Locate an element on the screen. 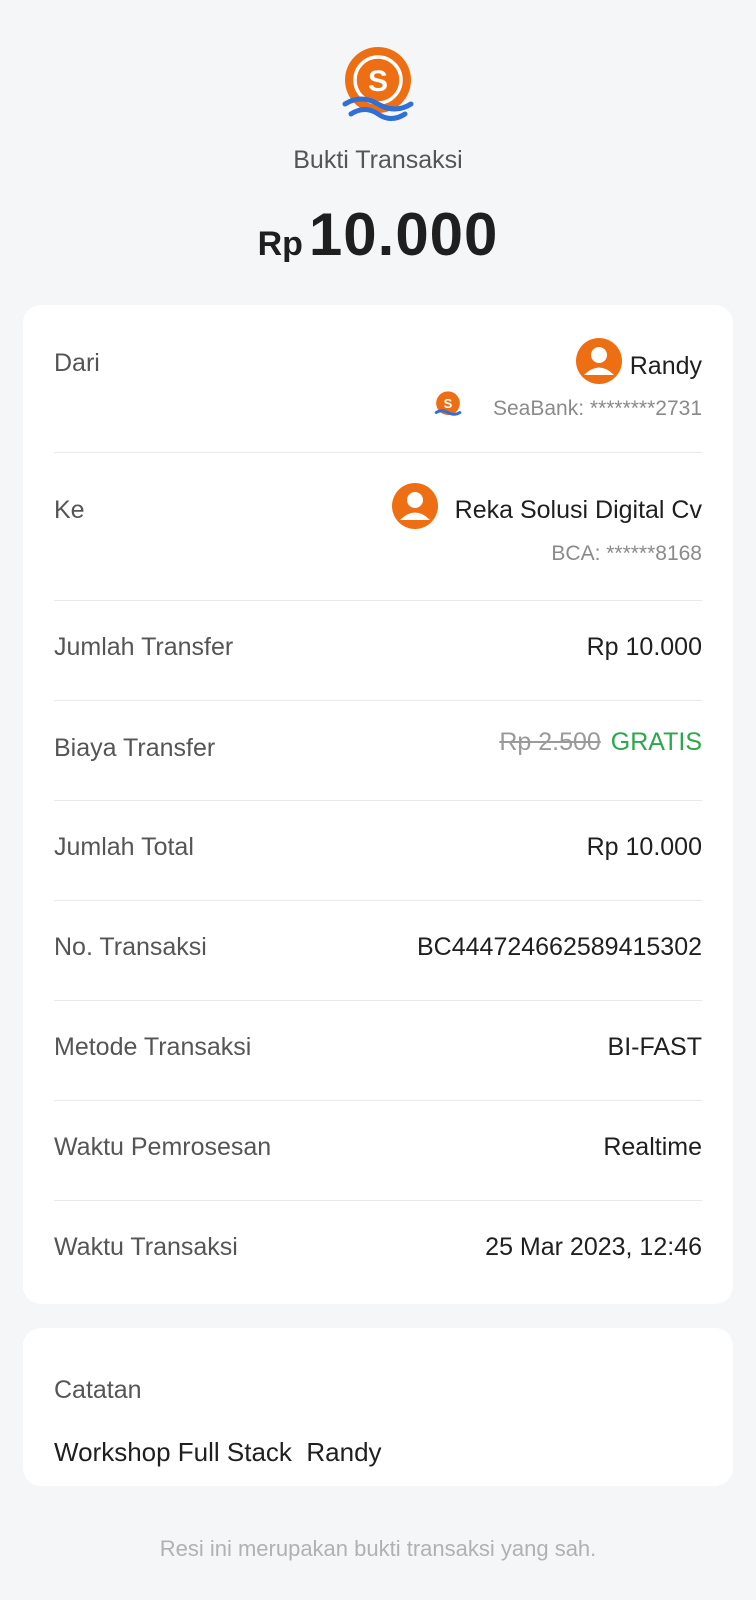 The height and width of the screenshot is (1600, 756). method-row: Metode Transaksi BI-FAST is located at coordinates (378, 1047).